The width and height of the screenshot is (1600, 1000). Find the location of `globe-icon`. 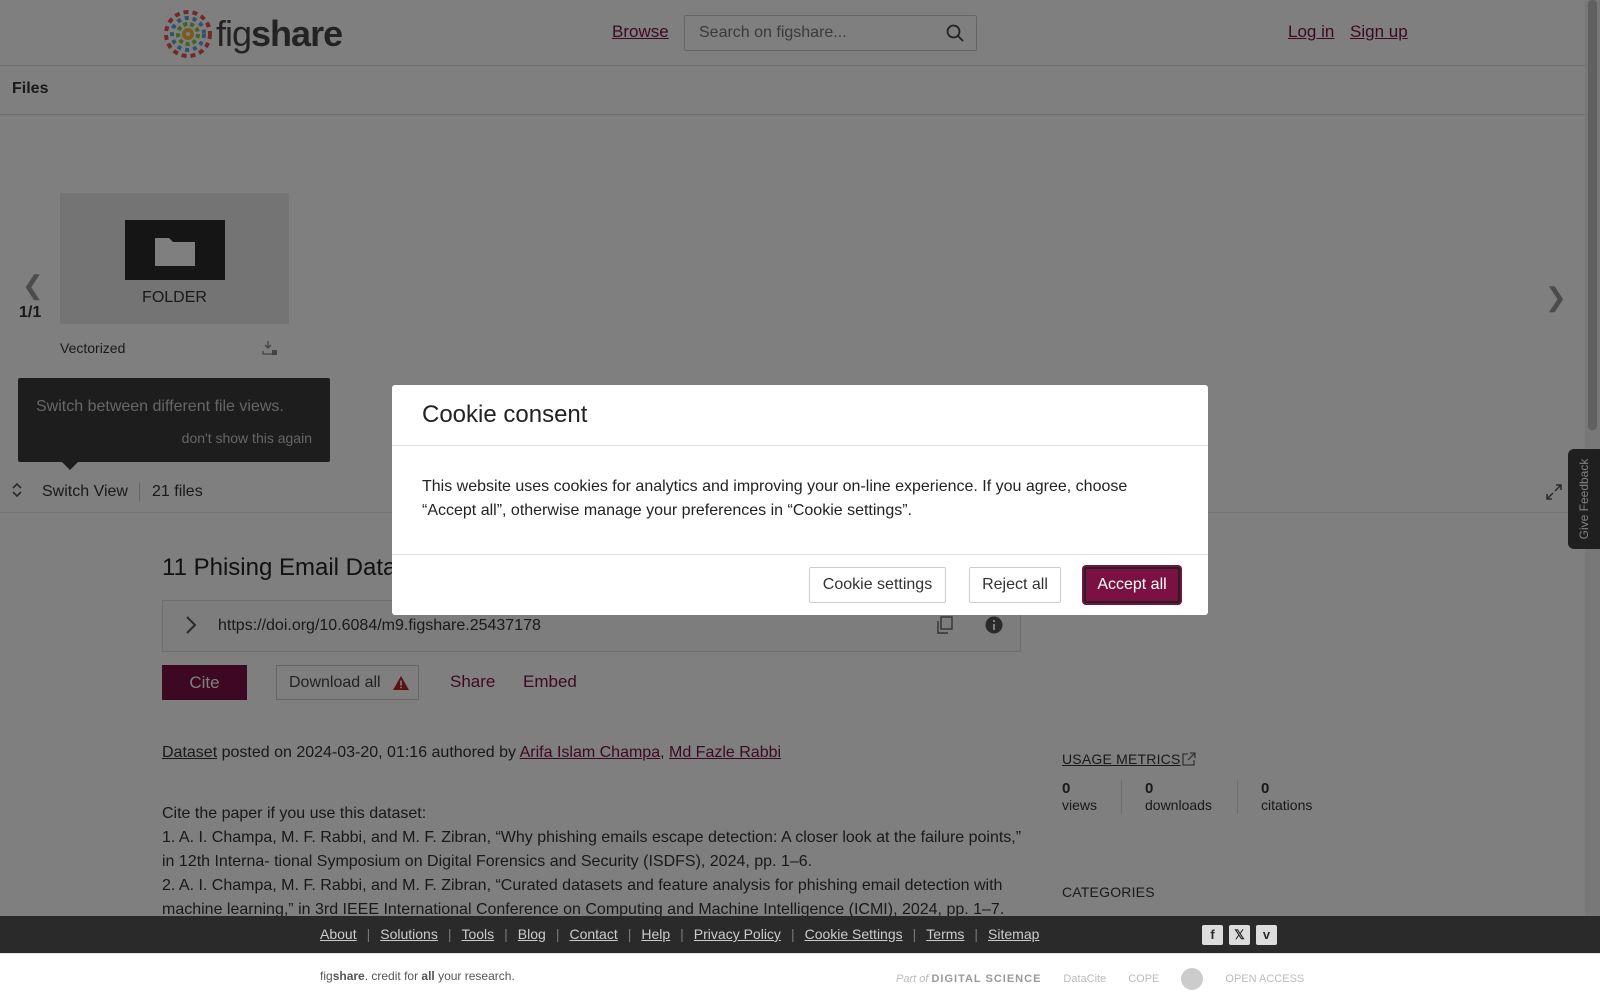

globe-icon is located at coordinates (1192, 979).